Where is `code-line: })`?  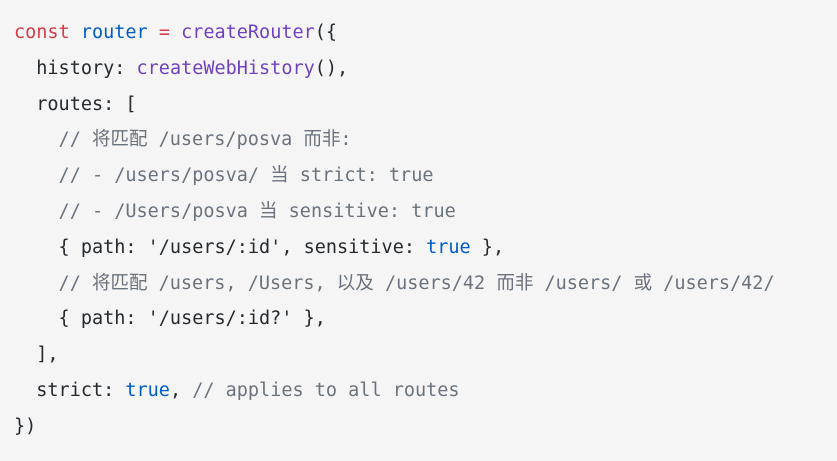 code-line: }) is located at coordinates (425, 427).